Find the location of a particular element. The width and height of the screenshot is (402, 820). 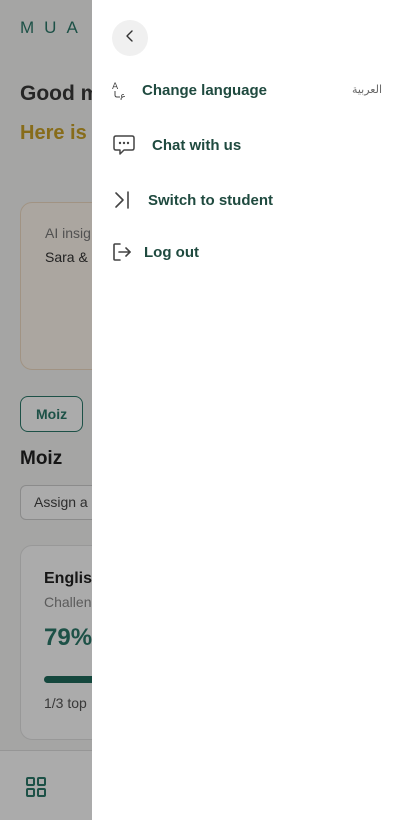

menu-label-chat: Chat with us is located at coordinates (197, 145).